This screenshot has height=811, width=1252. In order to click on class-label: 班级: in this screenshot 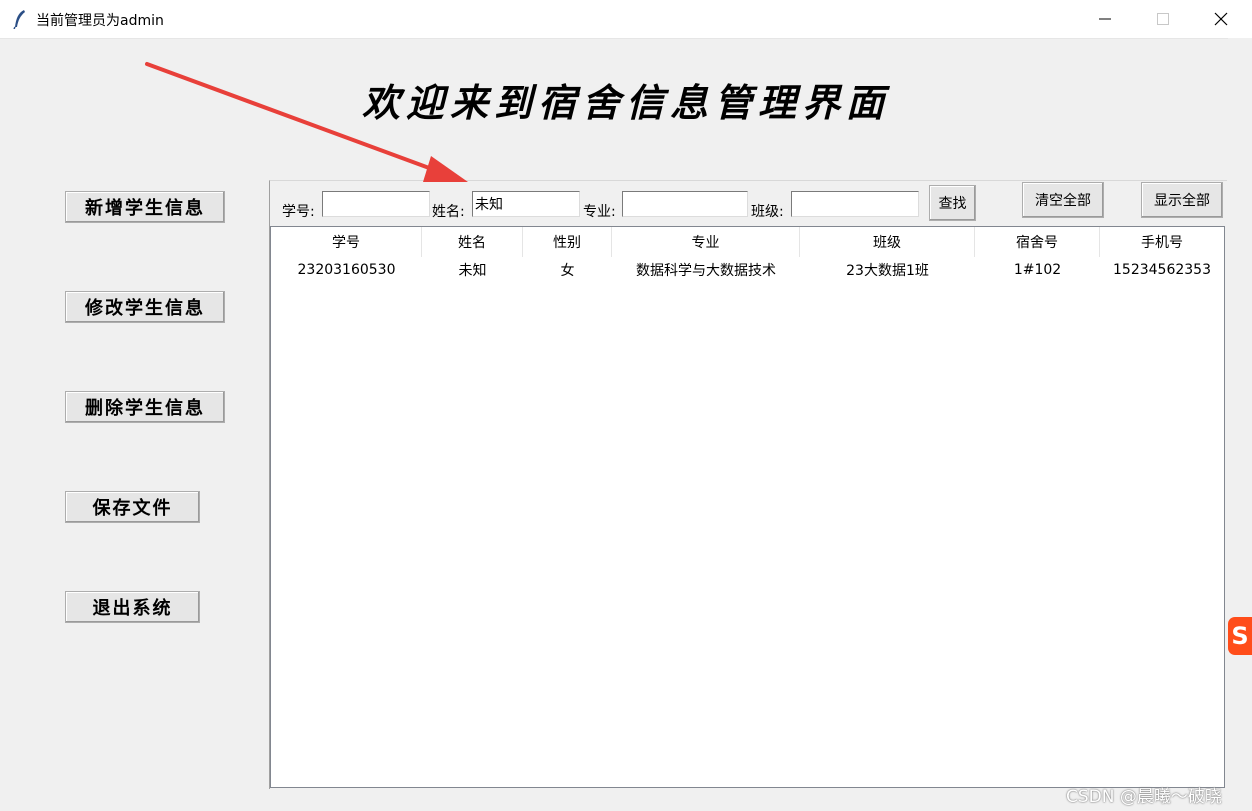, I will do `click(767, 212)`.